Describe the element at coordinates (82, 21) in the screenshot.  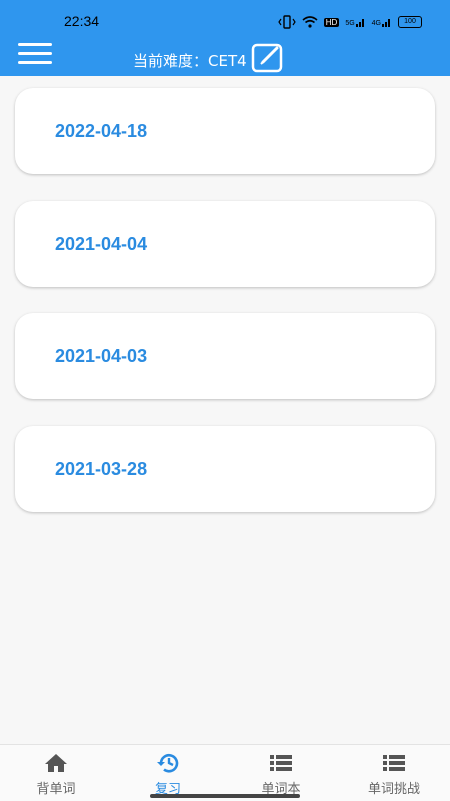
I see `status-time: 22:34` at that location.